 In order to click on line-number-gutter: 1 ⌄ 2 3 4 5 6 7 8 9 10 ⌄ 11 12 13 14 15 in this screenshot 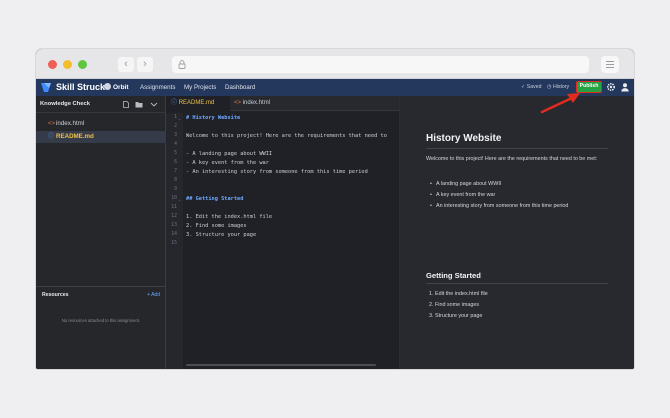, I will do `click(174, 241)`.